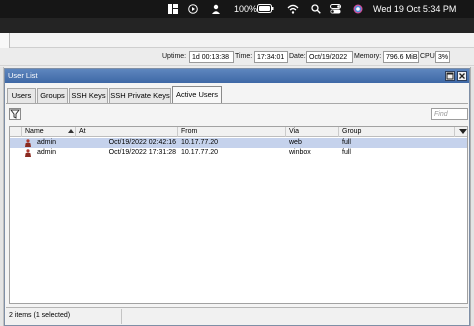 The height and width of the screenshot is (326, 474). Describe the element at coordinates (368, 56) in the screenshot. I see `memory-label: Memory:` at that location.